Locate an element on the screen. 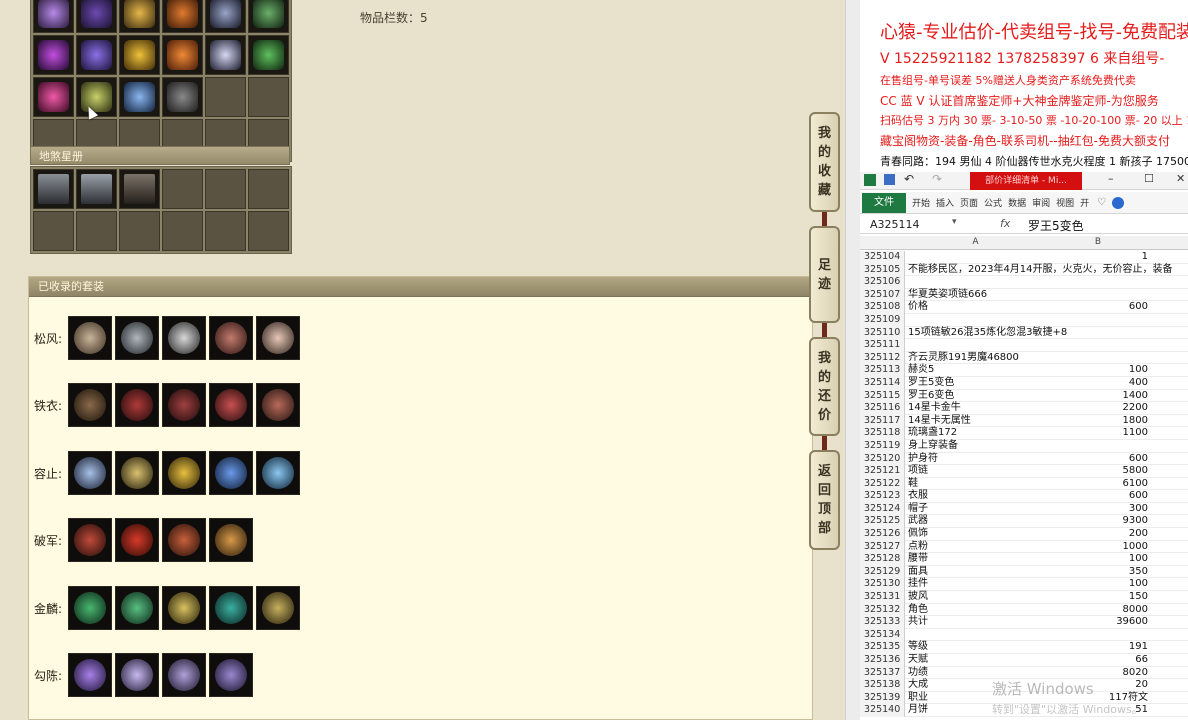  name-box-dropdown-icon: ▾ is located at coordinates (954, 222).